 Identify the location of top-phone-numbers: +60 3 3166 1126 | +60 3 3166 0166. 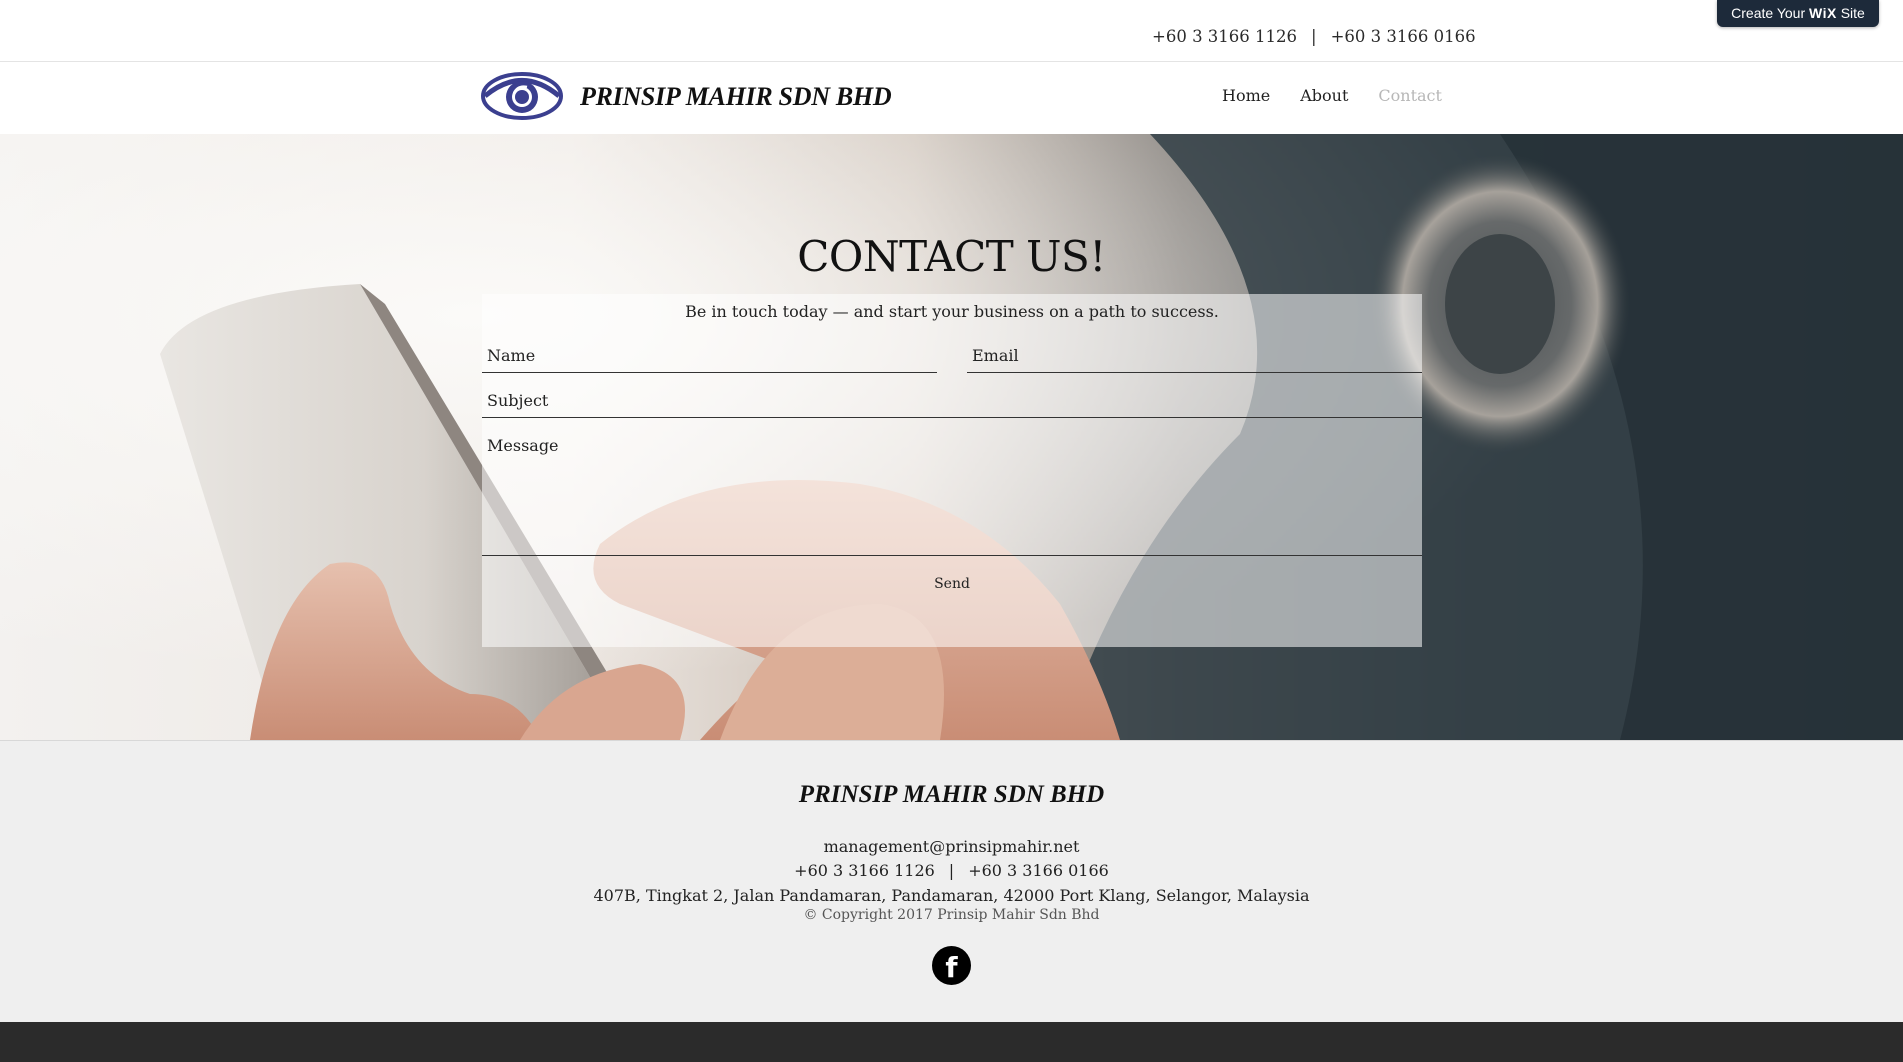
(1314, 36).